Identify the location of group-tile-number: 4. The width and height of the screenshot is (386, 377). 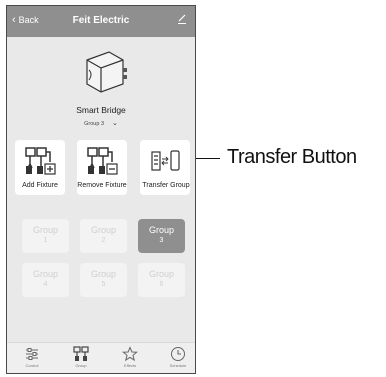
(45, 284).